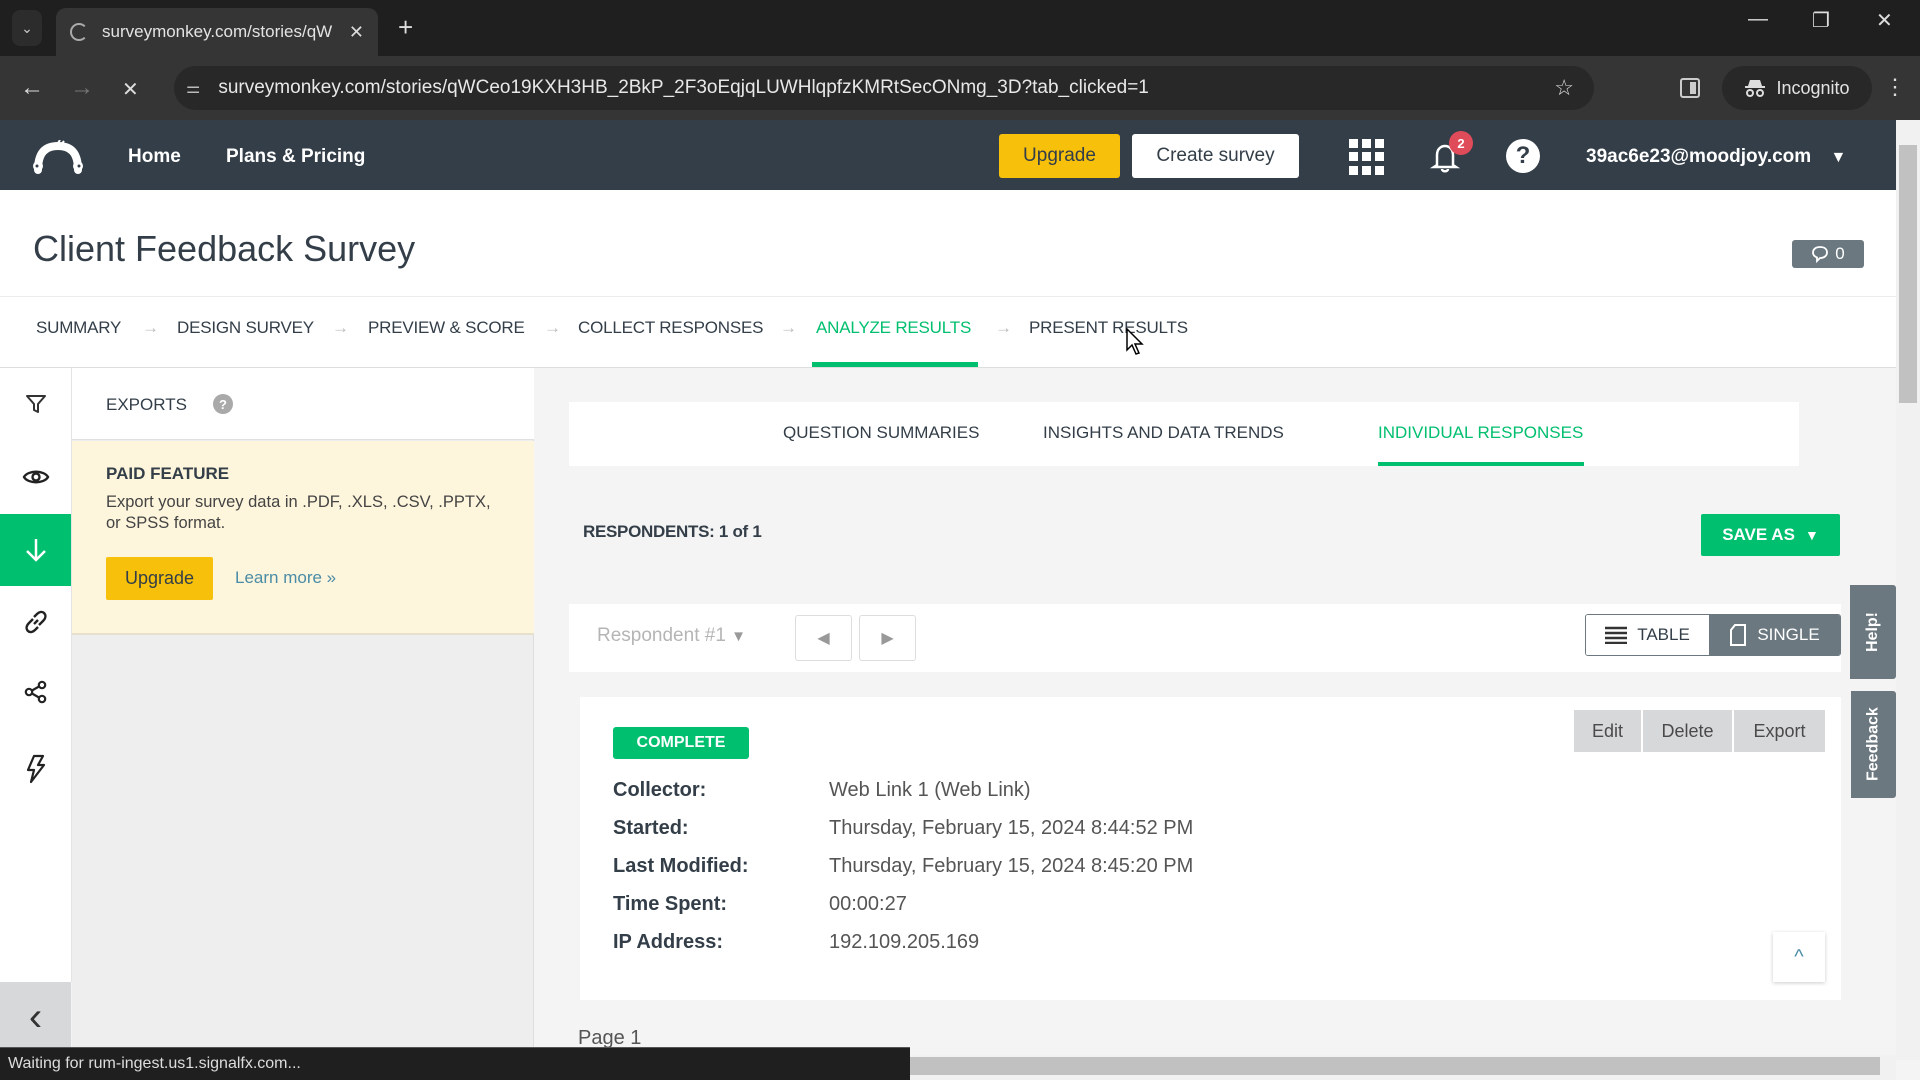 This screenshot has width=1920, height=1080. I want to click on delete-response-button: Delete, so click(1687, 731).